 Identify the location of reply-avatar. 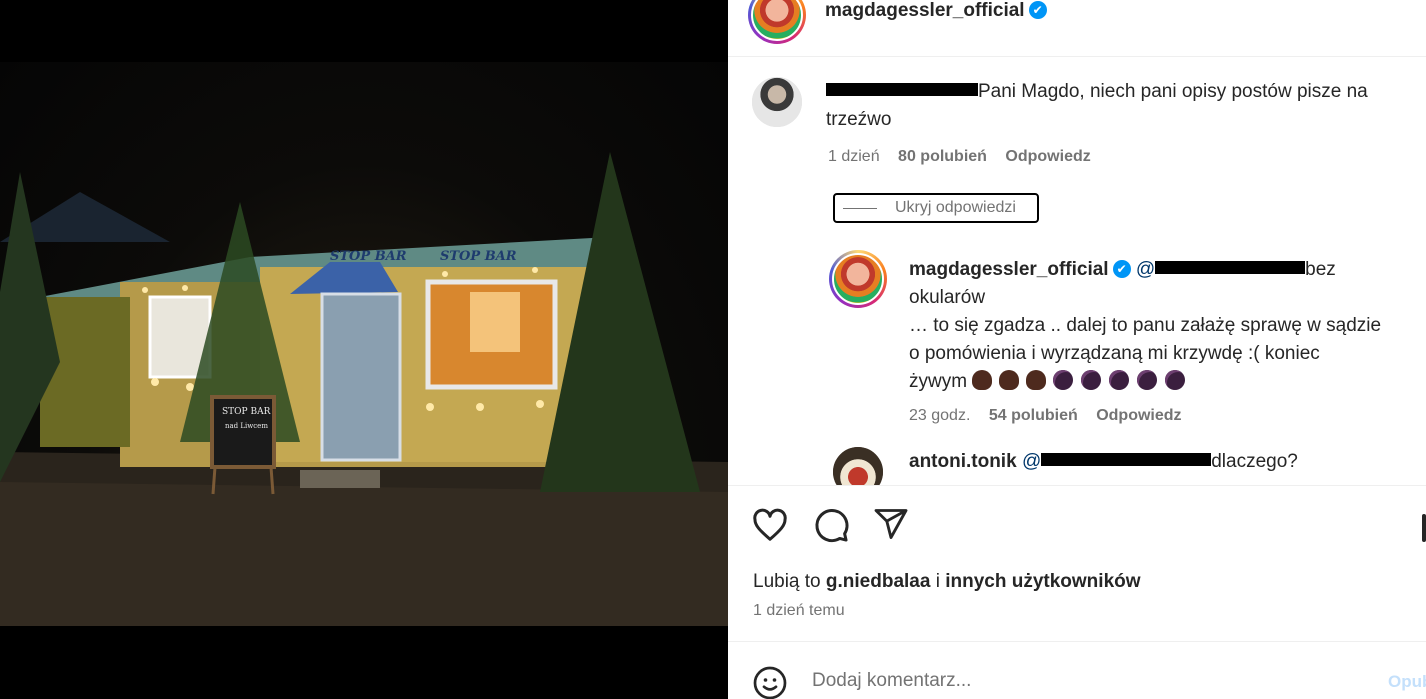
(858, 279).